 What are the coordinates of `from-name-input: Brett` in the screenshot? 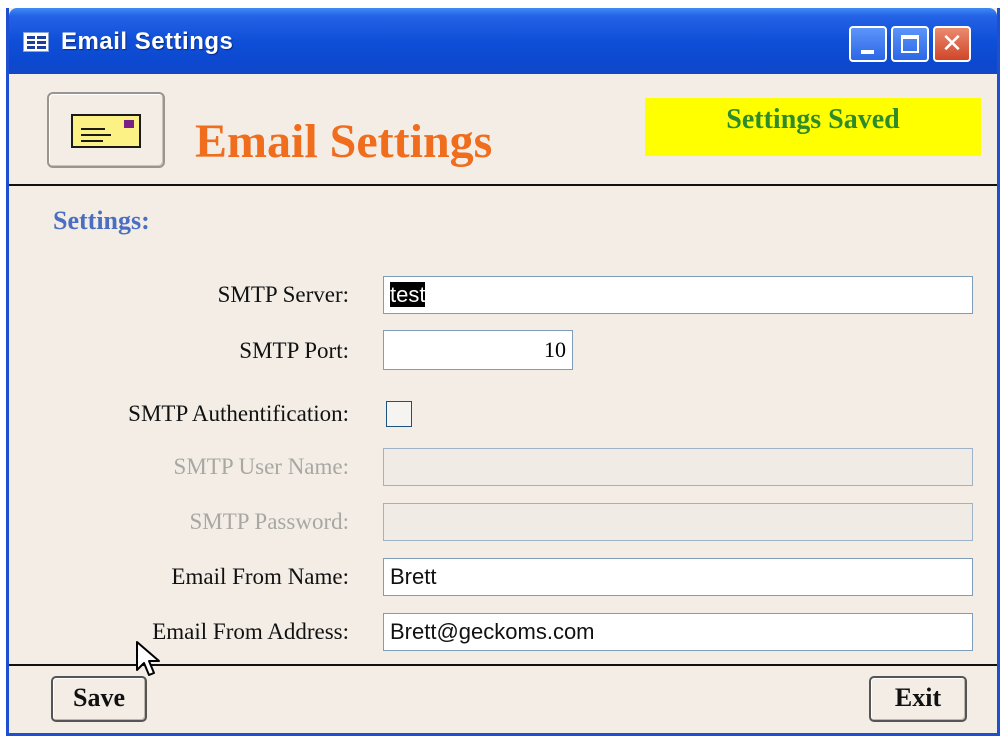 It's located at (678, 577).